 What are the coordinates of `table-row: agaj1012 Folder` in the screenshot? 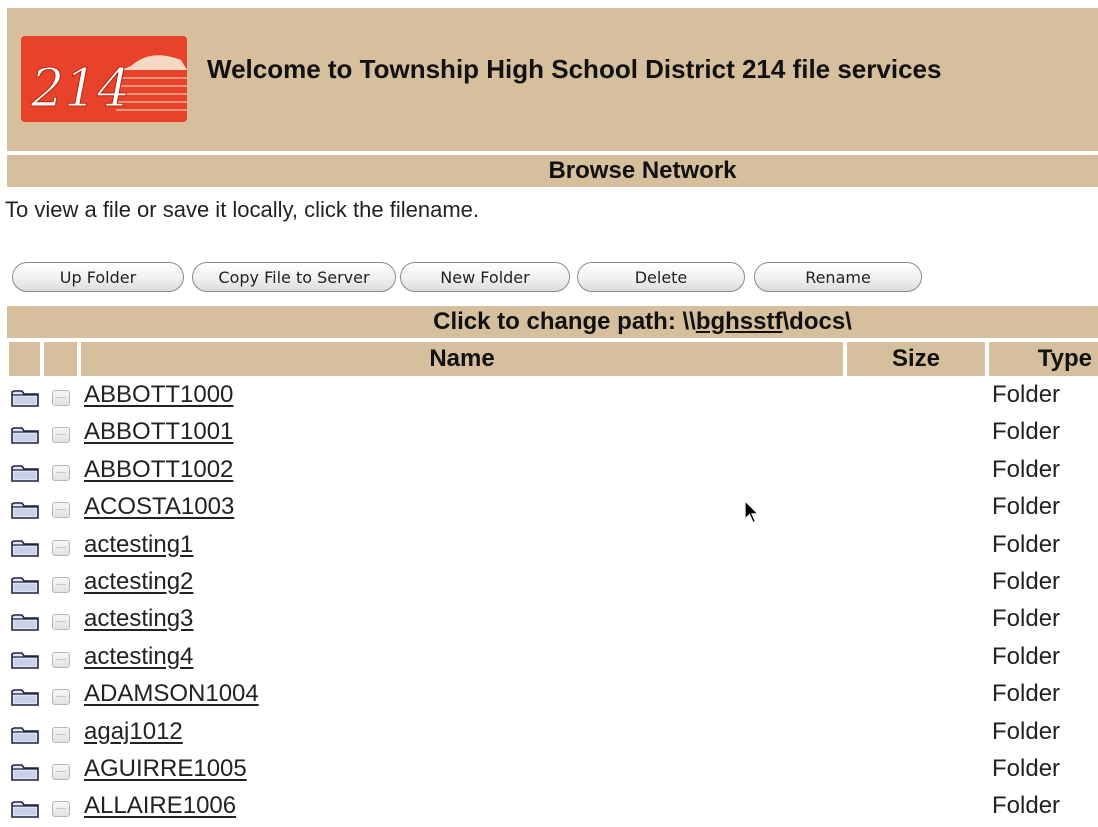 It's located at (549, 733).